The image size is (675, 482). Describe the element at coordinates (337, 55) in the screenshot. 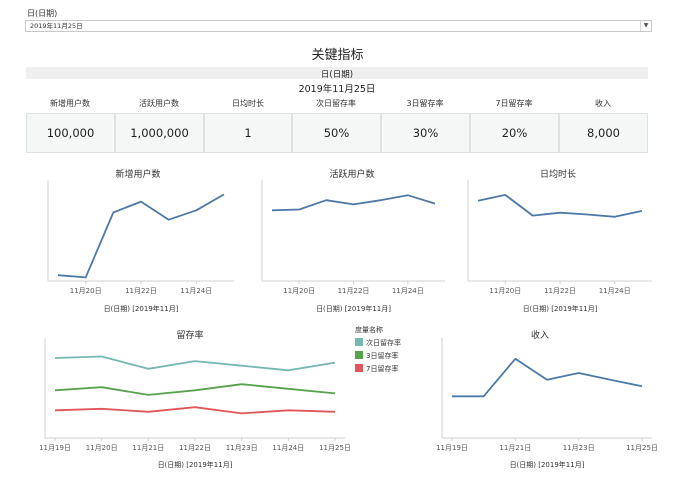

I see `dashboard-title: 关键指标` at that location.